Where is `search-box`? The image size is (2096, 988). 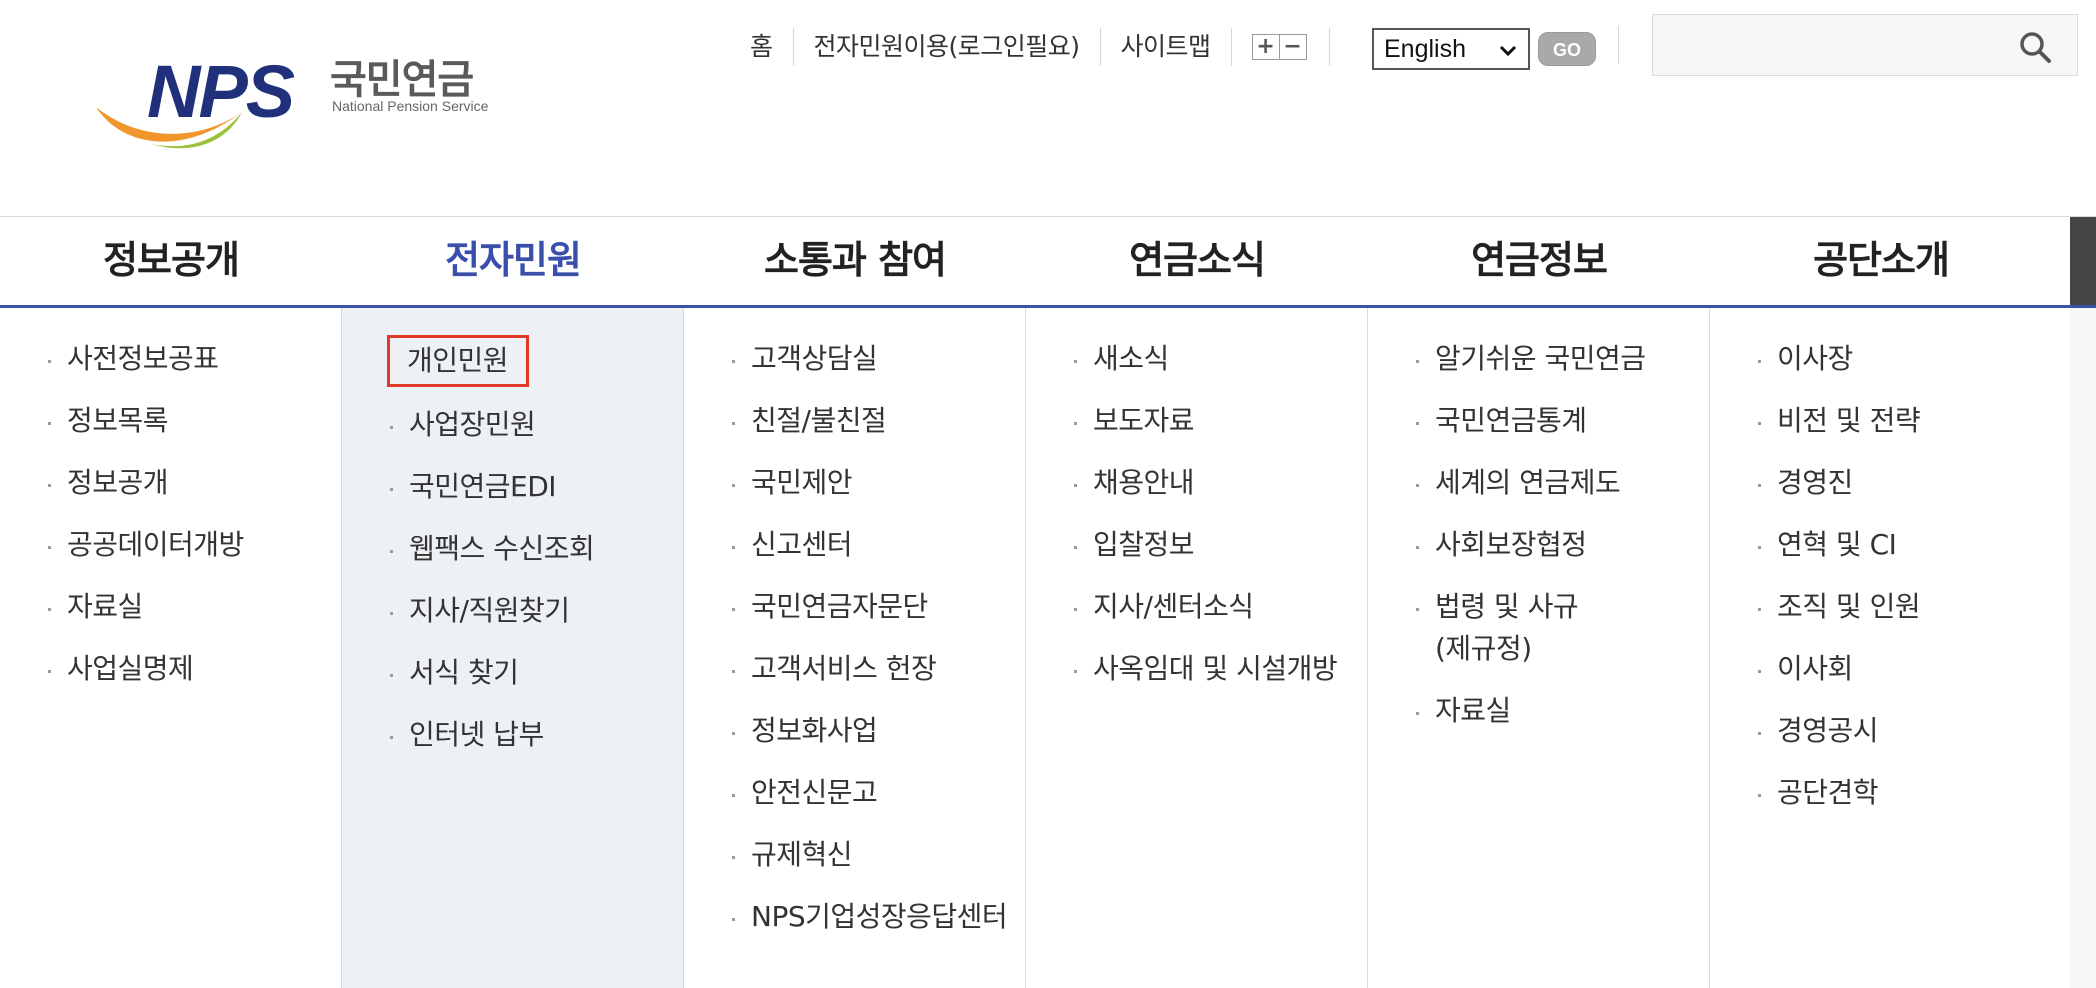 search-box is located at coordinates (1865, 45).